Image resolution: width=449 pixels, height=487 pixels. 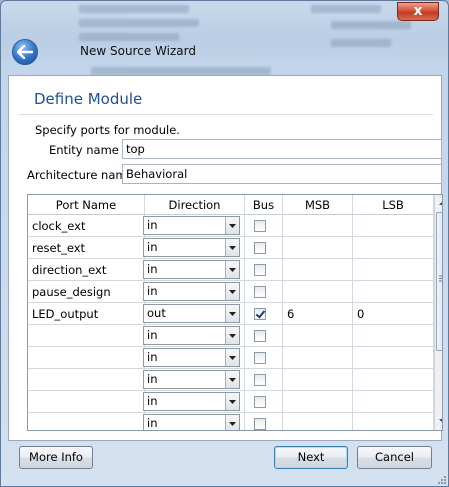 I want to click on window-close-button: x, so click(x=418, y=11).